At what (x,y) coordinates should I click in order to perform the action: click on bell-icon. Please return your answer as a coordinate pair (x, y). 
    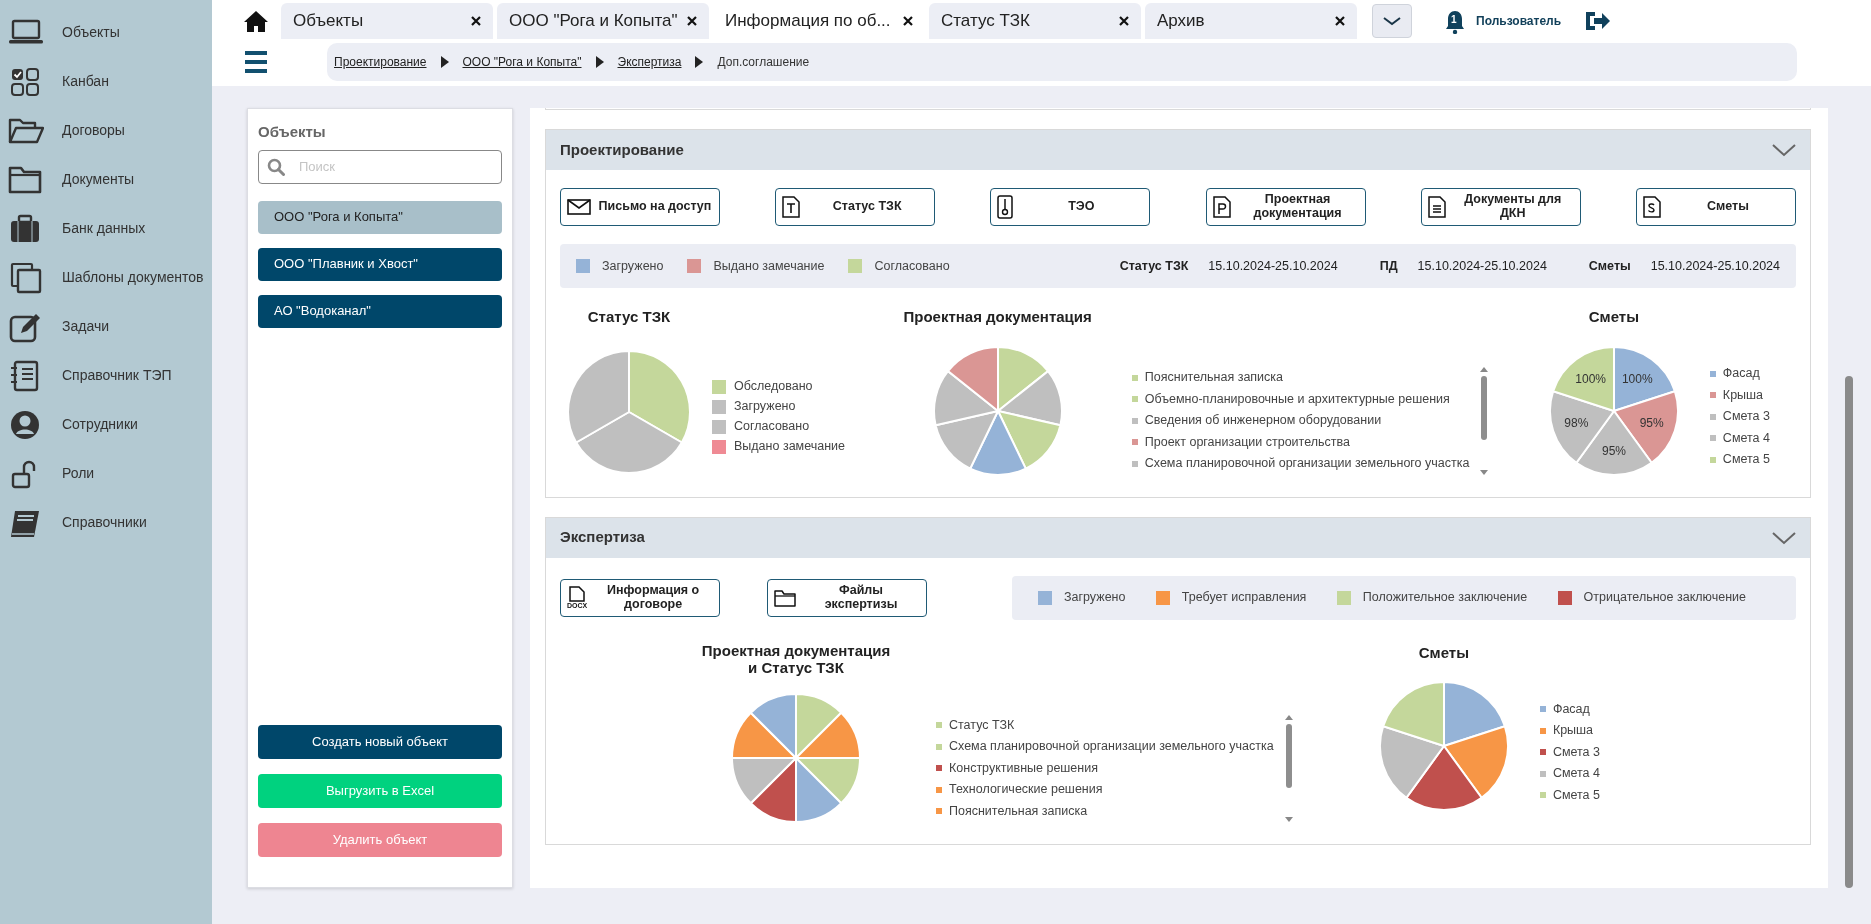
    Looking at the image, I should click on (1455, 21).